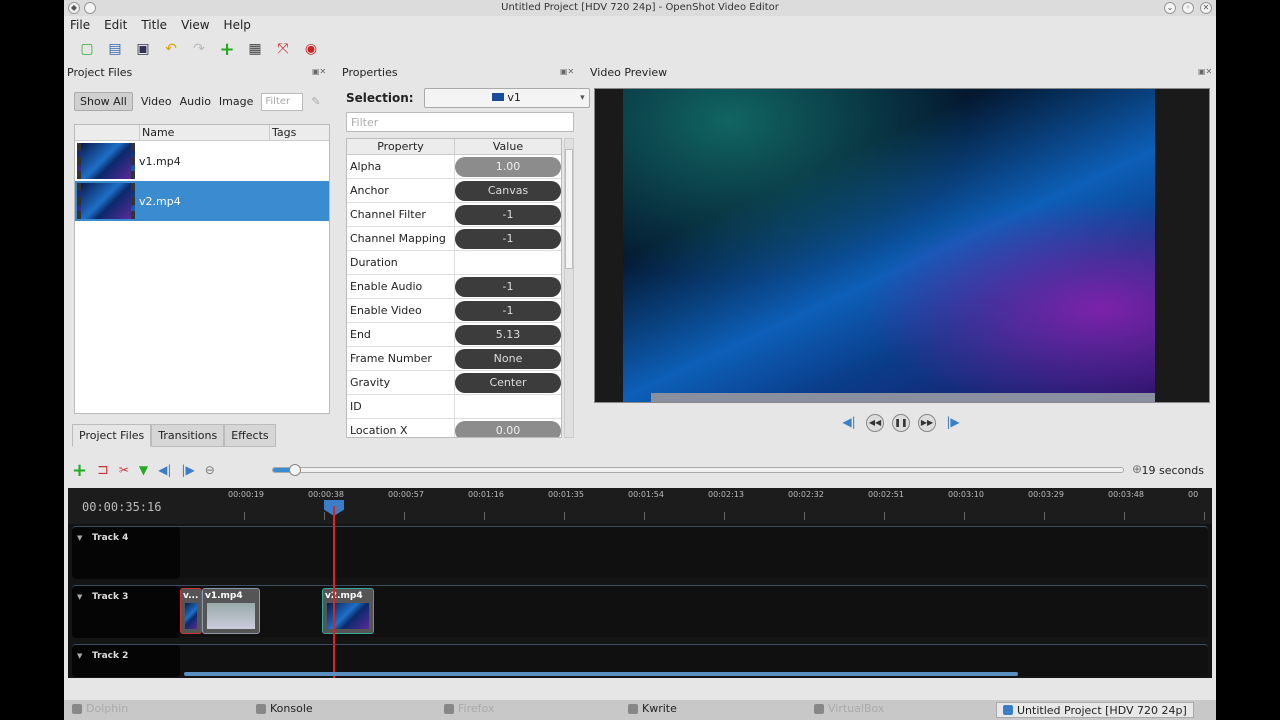 Image resolution: width=1280 pixels, height=720 pixels. Describe the element at coordinates (454, 239) in the screenshot. I see `property-row: Channel Mapping -1` at that location.